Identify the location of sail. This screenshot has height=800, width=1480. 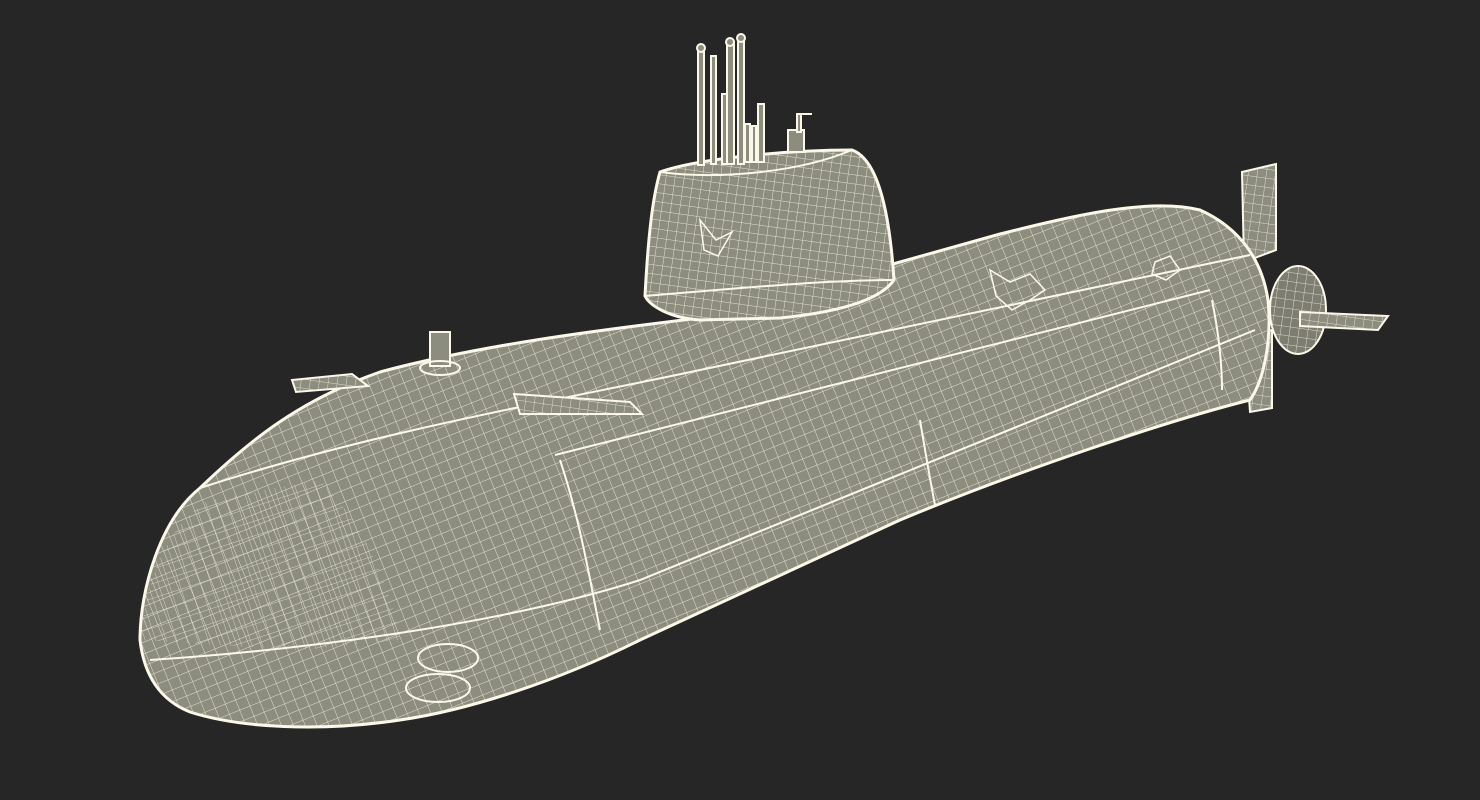
(769, 235).